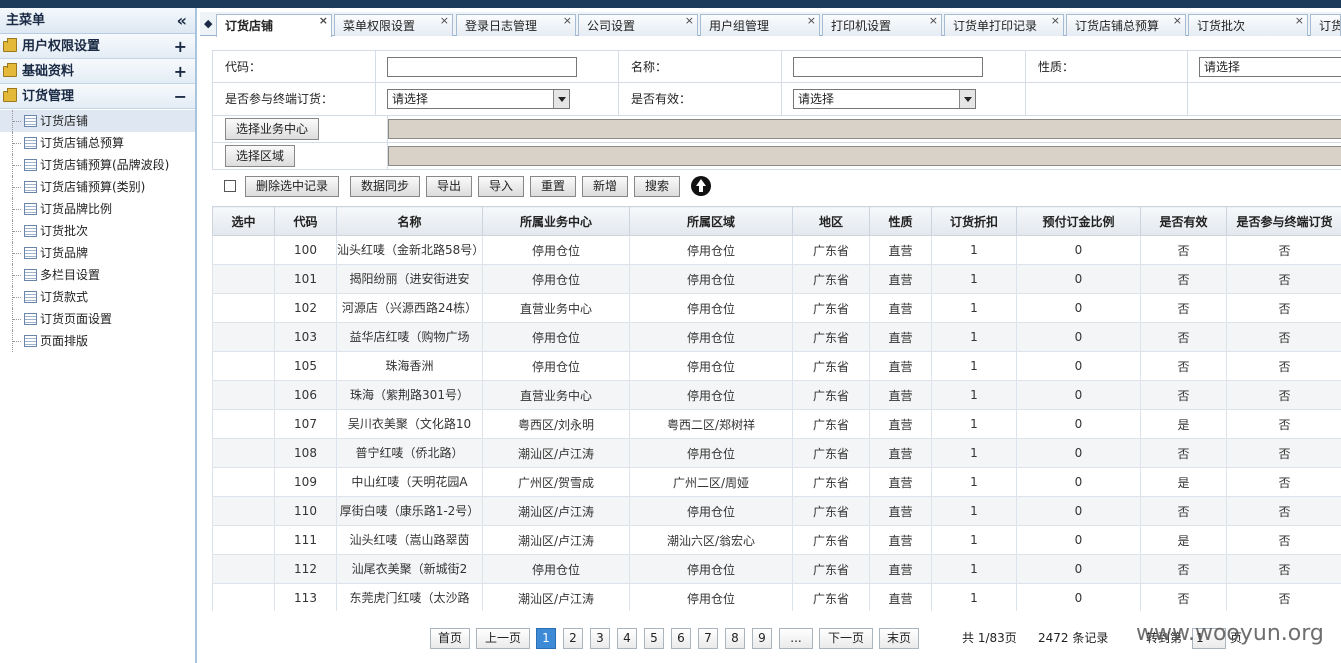 The image size is (1341, 663). I want to click on sidebar-item-order-page-settings: 订货页面设置, so click(97, 319).